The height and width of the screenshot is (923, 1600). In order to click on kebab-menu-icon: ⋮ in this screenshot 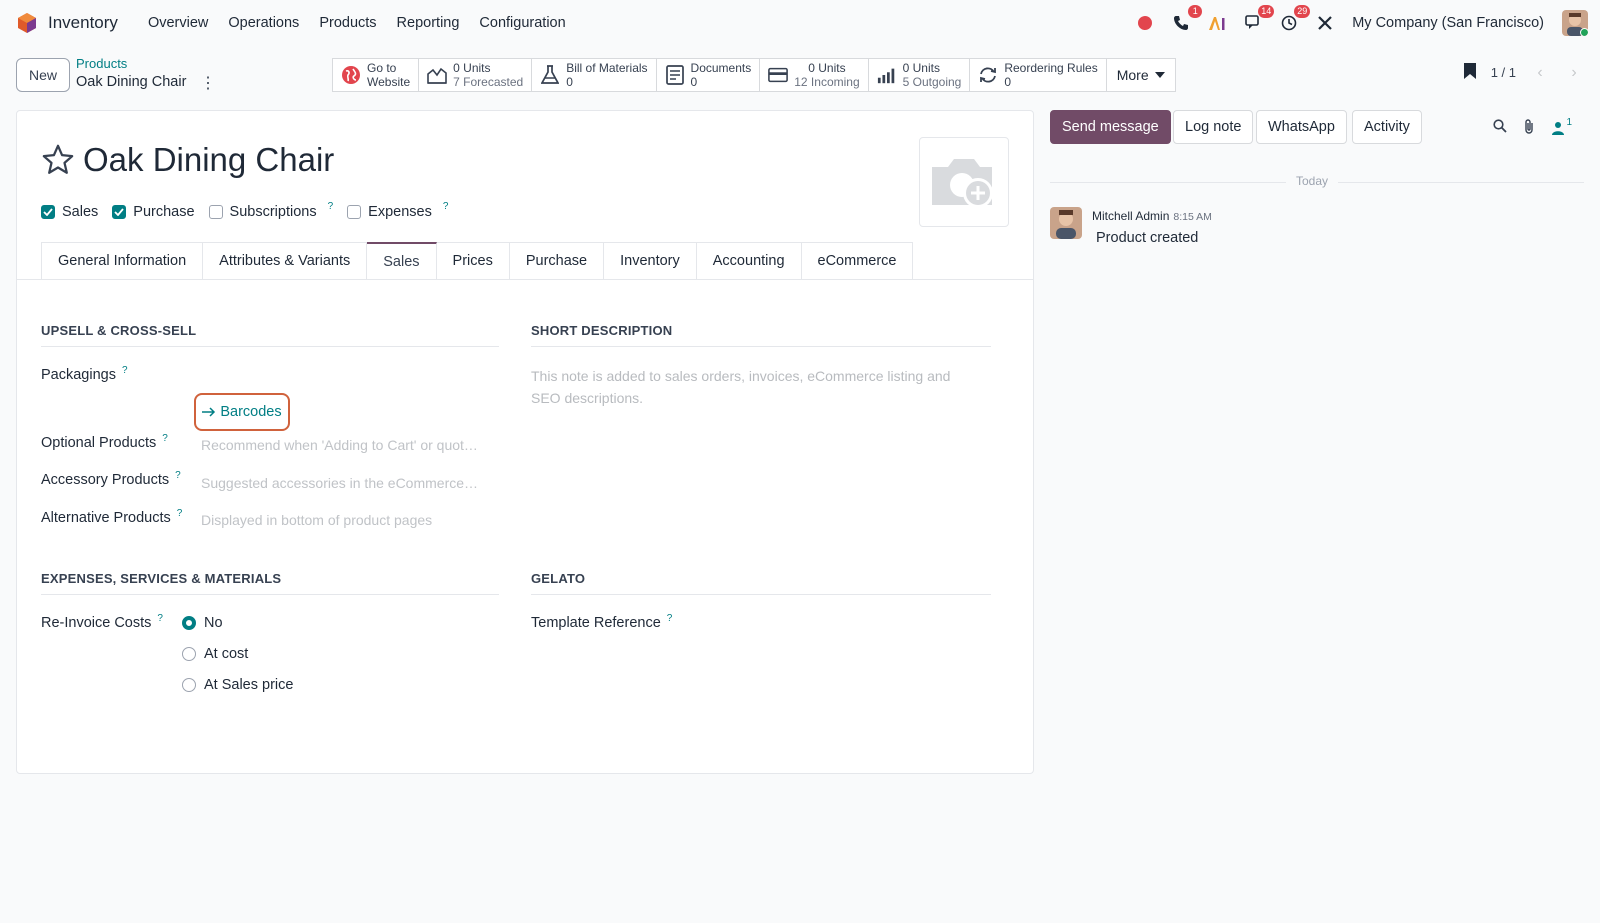, I will do `click(208, 83)`.